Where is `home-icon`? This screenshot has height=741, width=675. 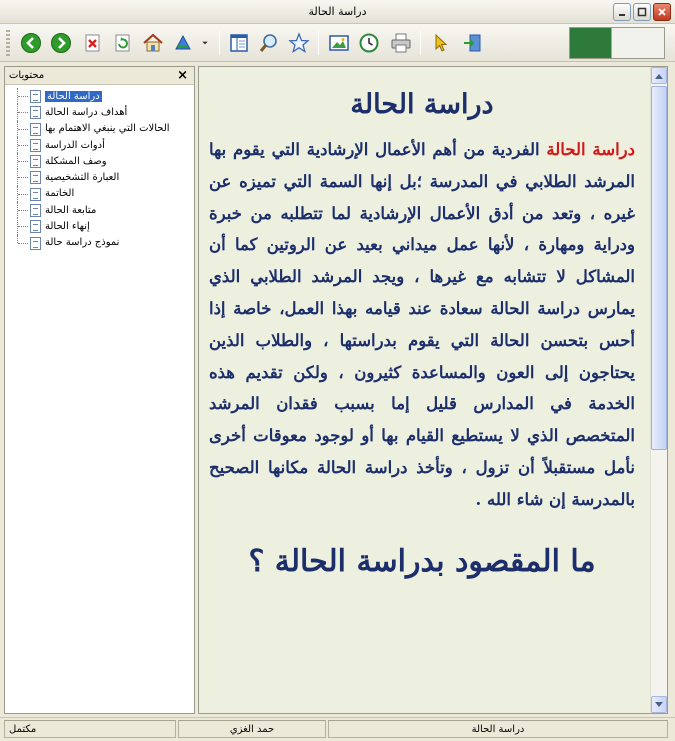
home-icon is located at coordinates (153, 42).